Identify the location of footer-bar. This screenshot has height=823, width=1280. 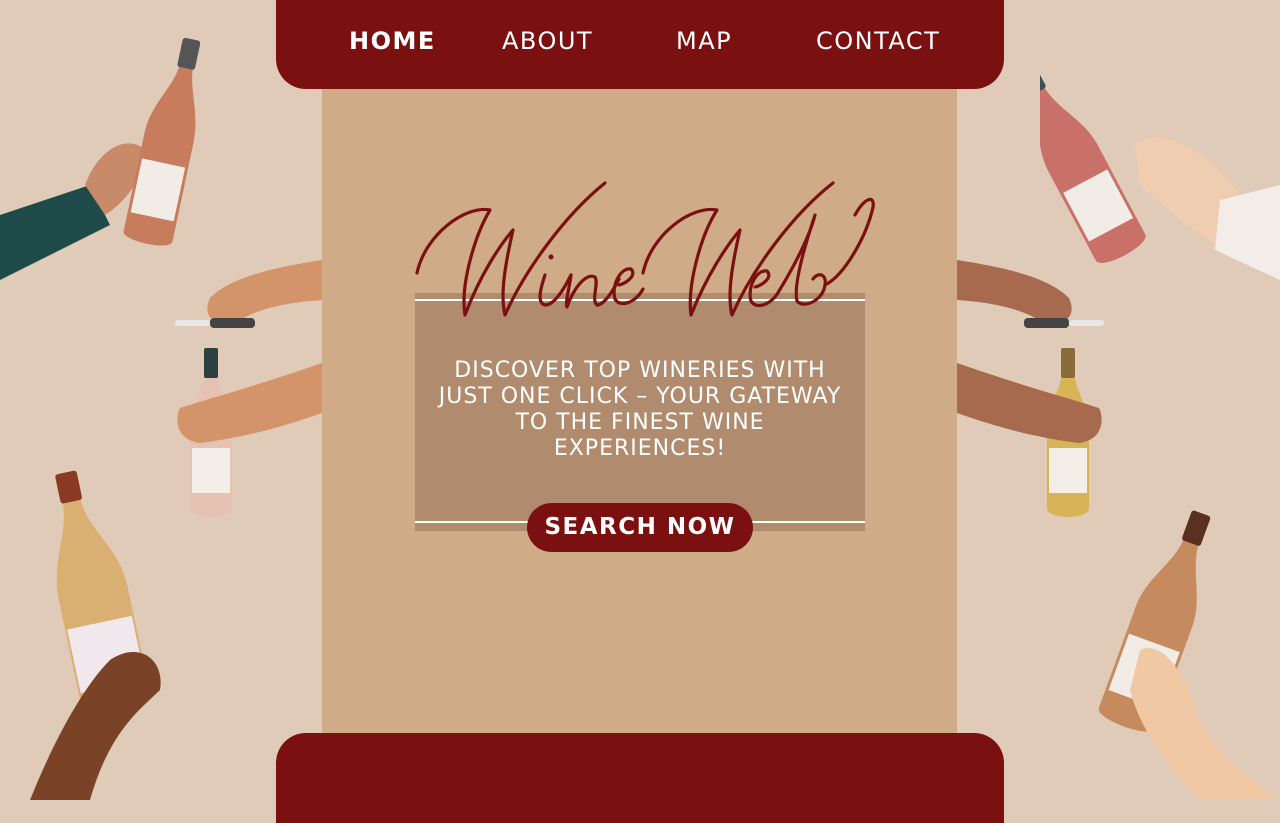
(640, 778).